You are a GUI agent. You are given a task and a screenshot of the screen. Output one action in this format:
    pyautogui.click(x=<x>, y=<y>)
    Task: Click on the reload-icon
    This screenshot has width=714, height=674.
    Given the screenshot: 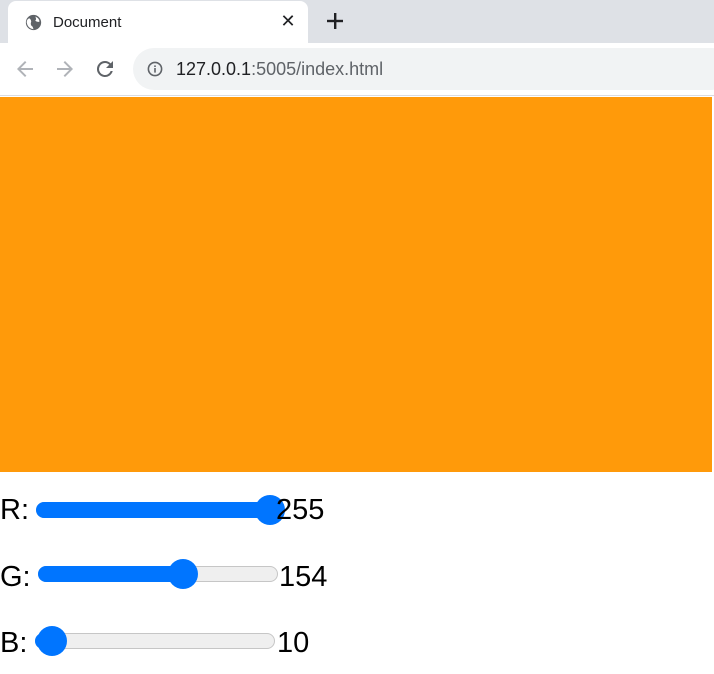 What is the action you would take?
    pyautogui.click(x=105, y=69)
    